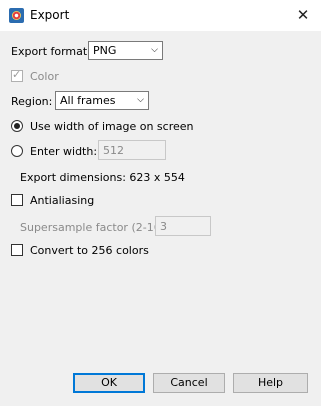 The image size is (321, 406). What do you see at coordinates (51, 51) in the screenshot?
I see `export-format-label: Export format:` at bounding box center [51, 51].